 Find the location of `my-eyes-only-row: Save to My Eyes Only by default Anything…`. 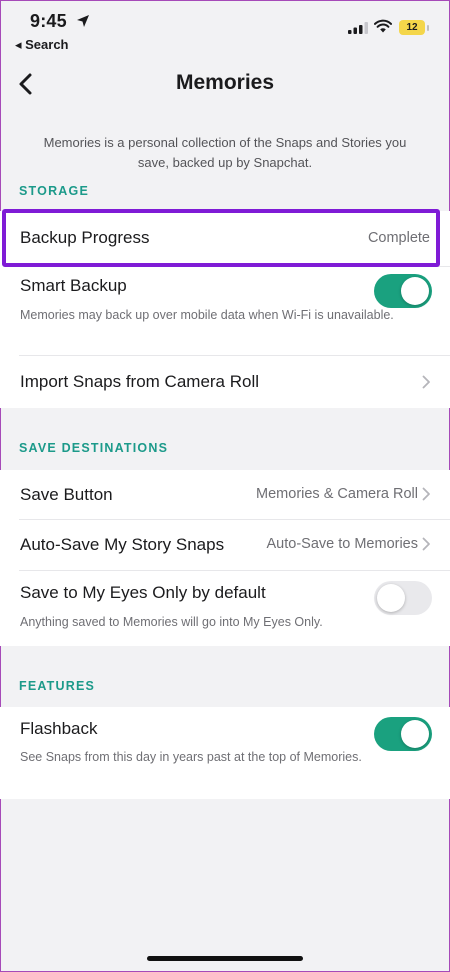

my-eyes-only-row: Save to My Eyes Only by default Anything… is located at coordinates (225, 608).